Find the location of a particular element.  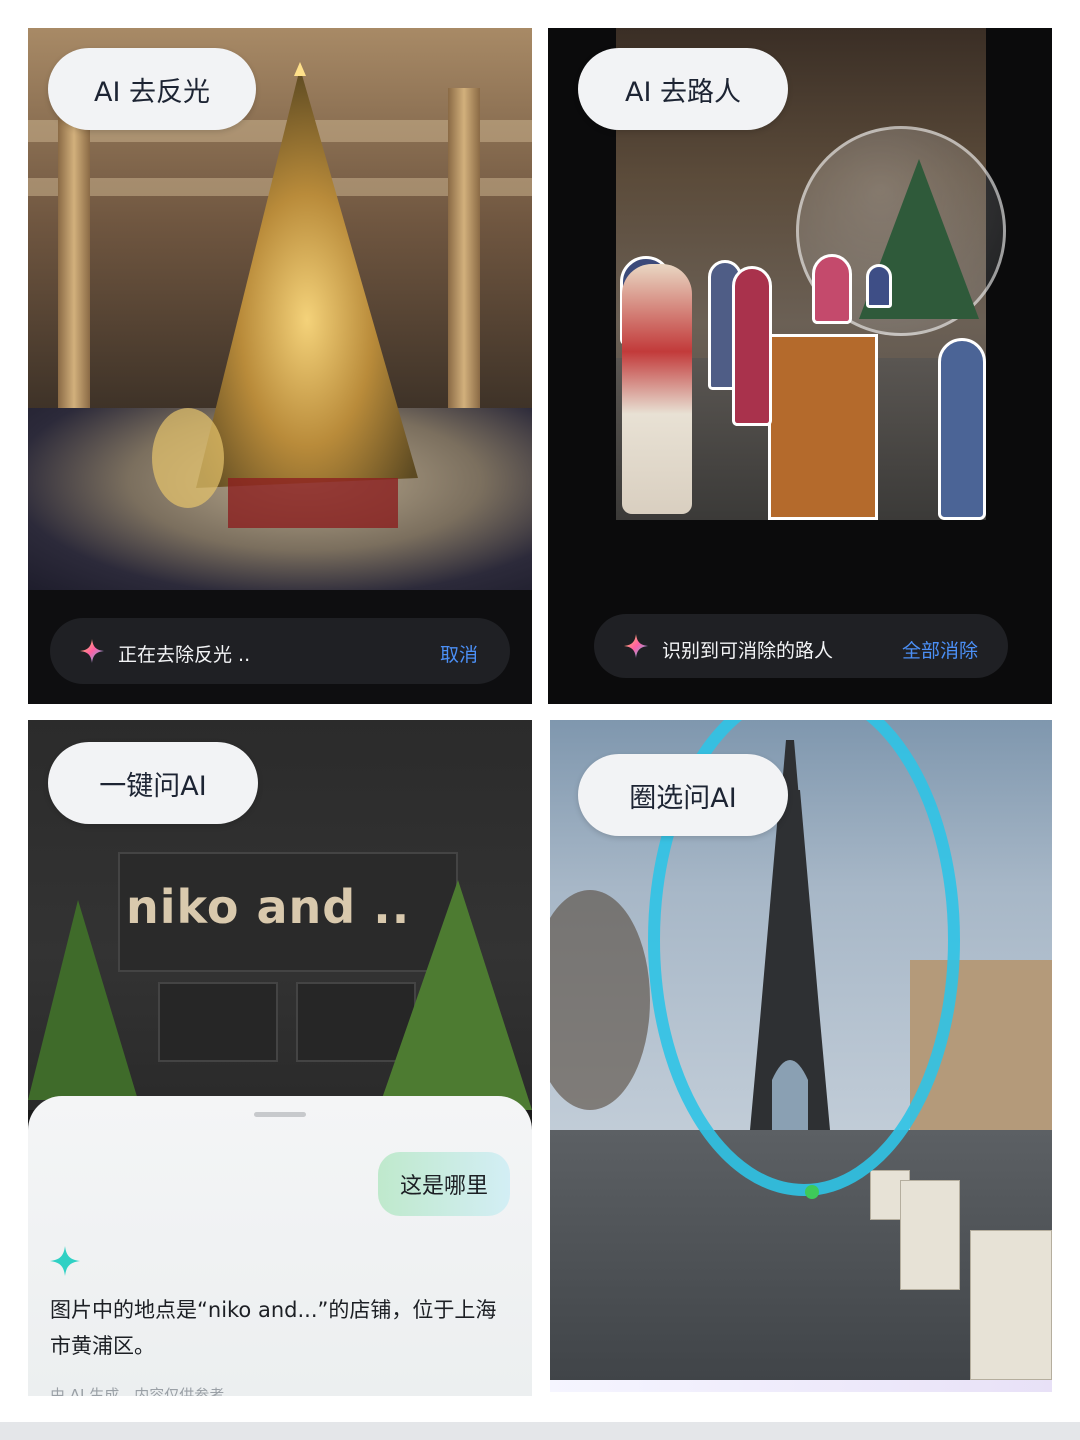

passersby-status-text: 识别到可消除的路人 is located at coordinates (748, 651).